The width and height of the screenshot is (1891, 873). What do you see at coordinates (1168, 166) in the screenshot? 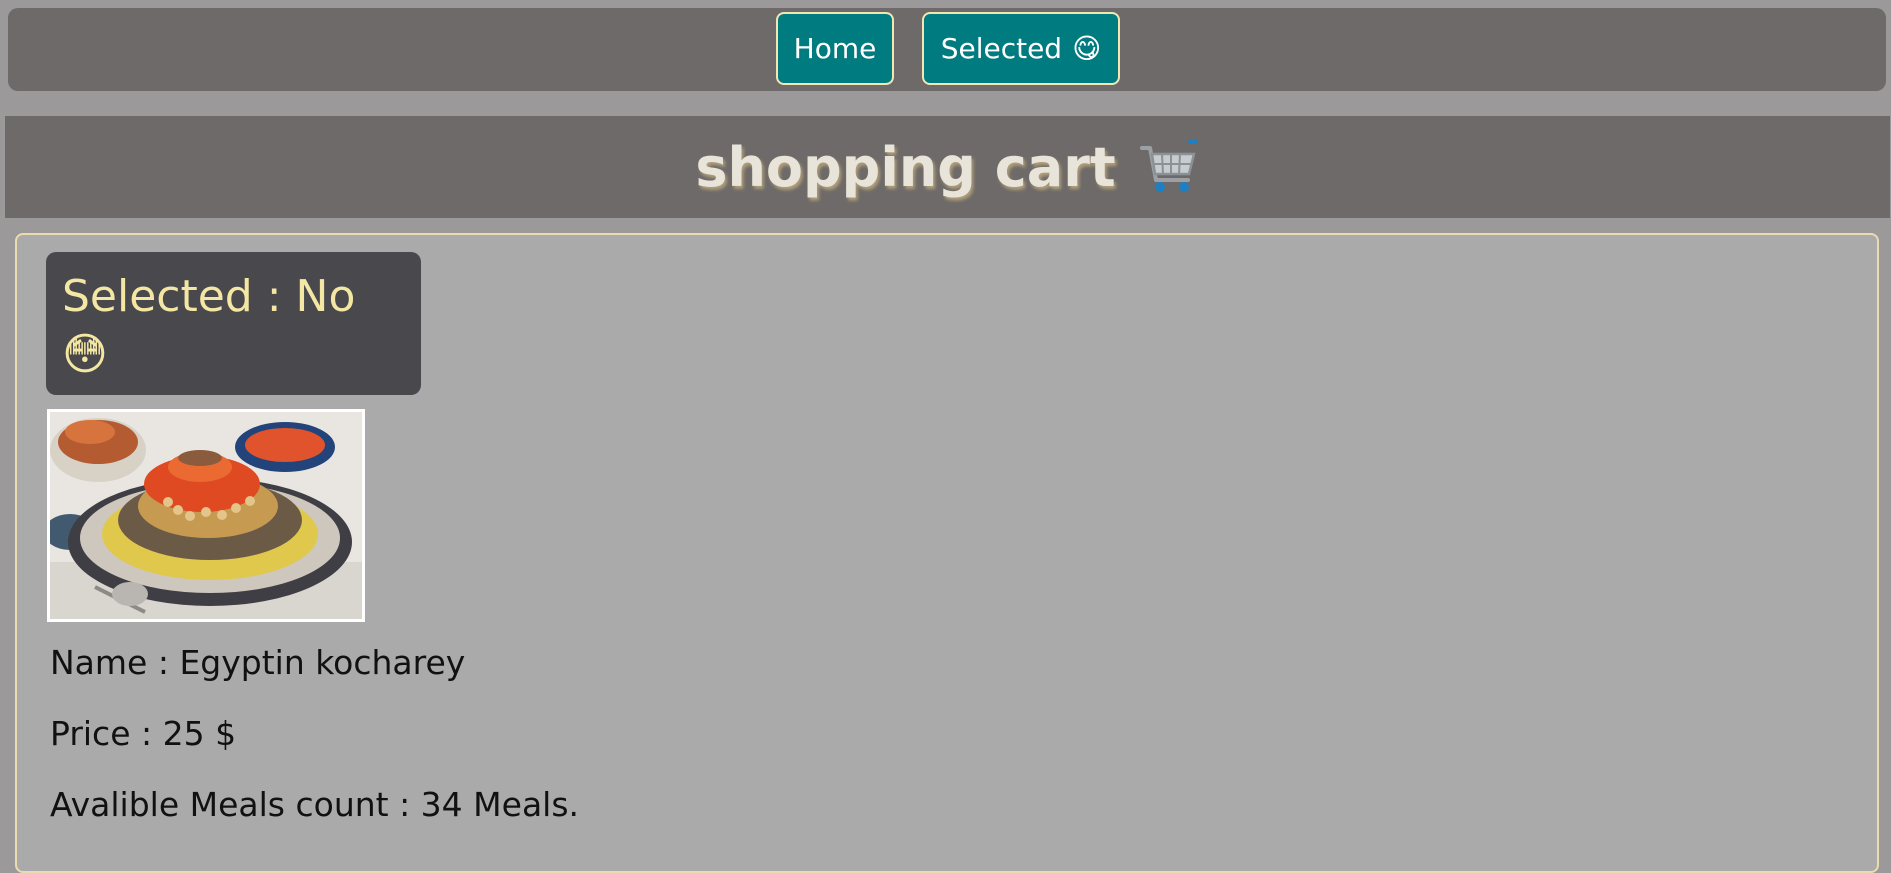
I see `shopping-cart-icon` at bounding box center [1168, 166].